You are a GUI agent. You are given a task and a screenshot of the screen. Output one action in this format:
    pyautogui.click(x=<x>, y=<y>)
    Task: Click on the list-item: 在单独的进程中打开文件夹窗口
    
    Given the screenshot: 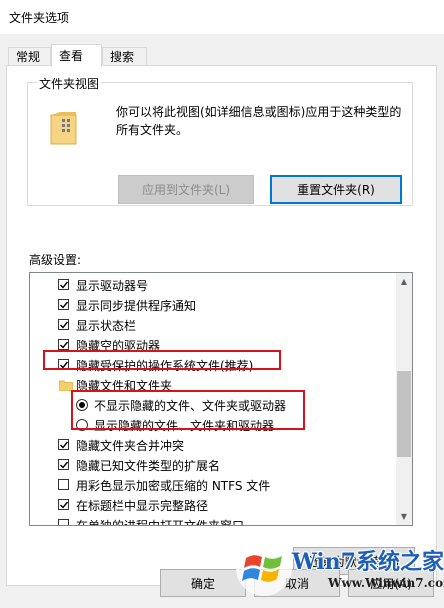 What is the action you would take?
    pyautogui.click(x=213, y=520)
    